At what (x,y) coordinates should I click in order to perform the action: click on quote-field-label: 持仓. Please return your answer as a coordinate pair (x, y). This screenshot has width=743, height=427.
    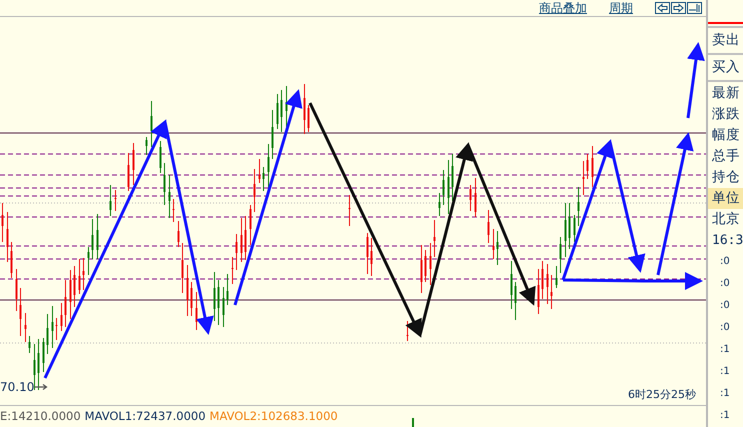
    Looking at the image, I should click on (726, 177).